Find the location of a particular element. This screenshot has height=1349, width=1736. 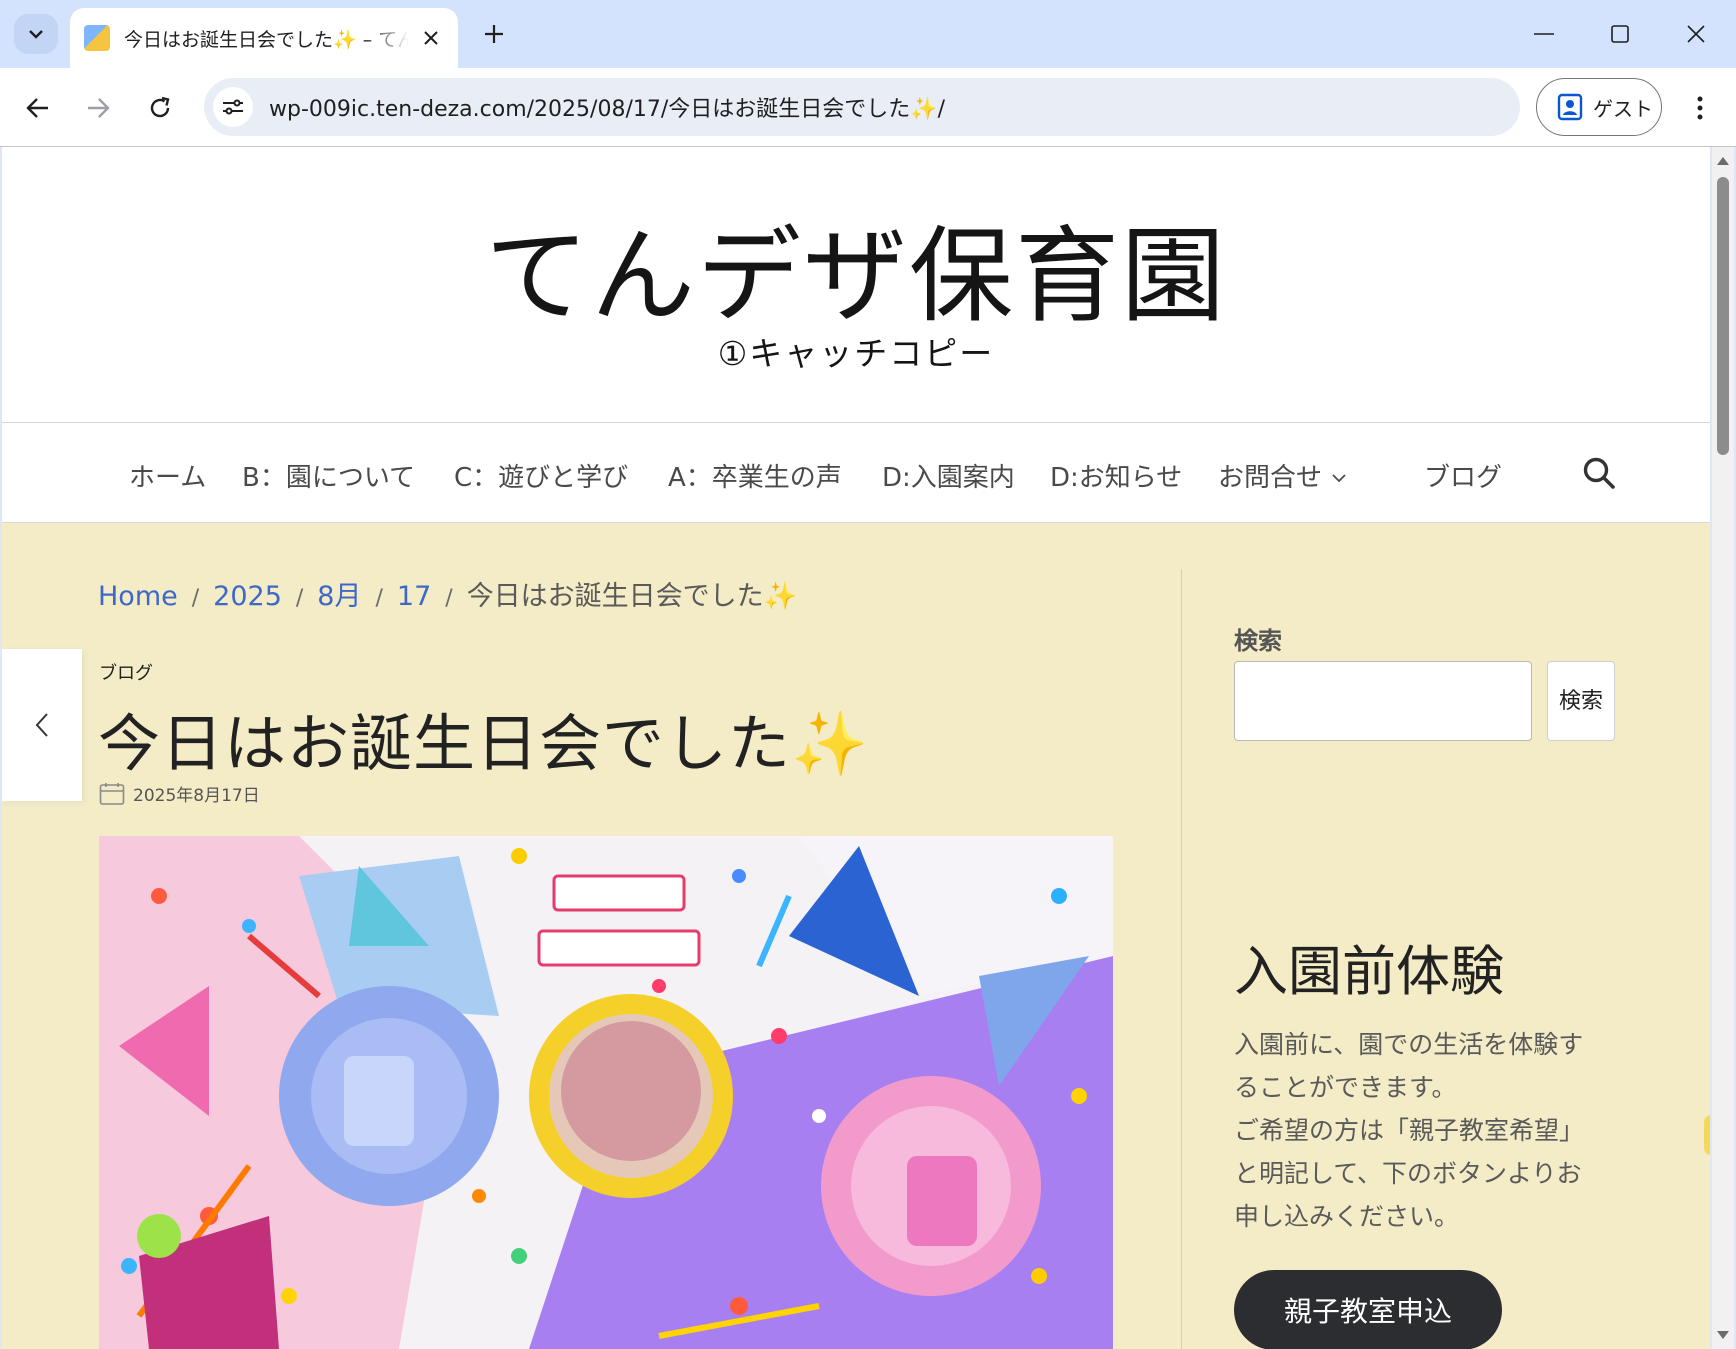

nav-item-home: ホーム is located at coordinates (167, 475).